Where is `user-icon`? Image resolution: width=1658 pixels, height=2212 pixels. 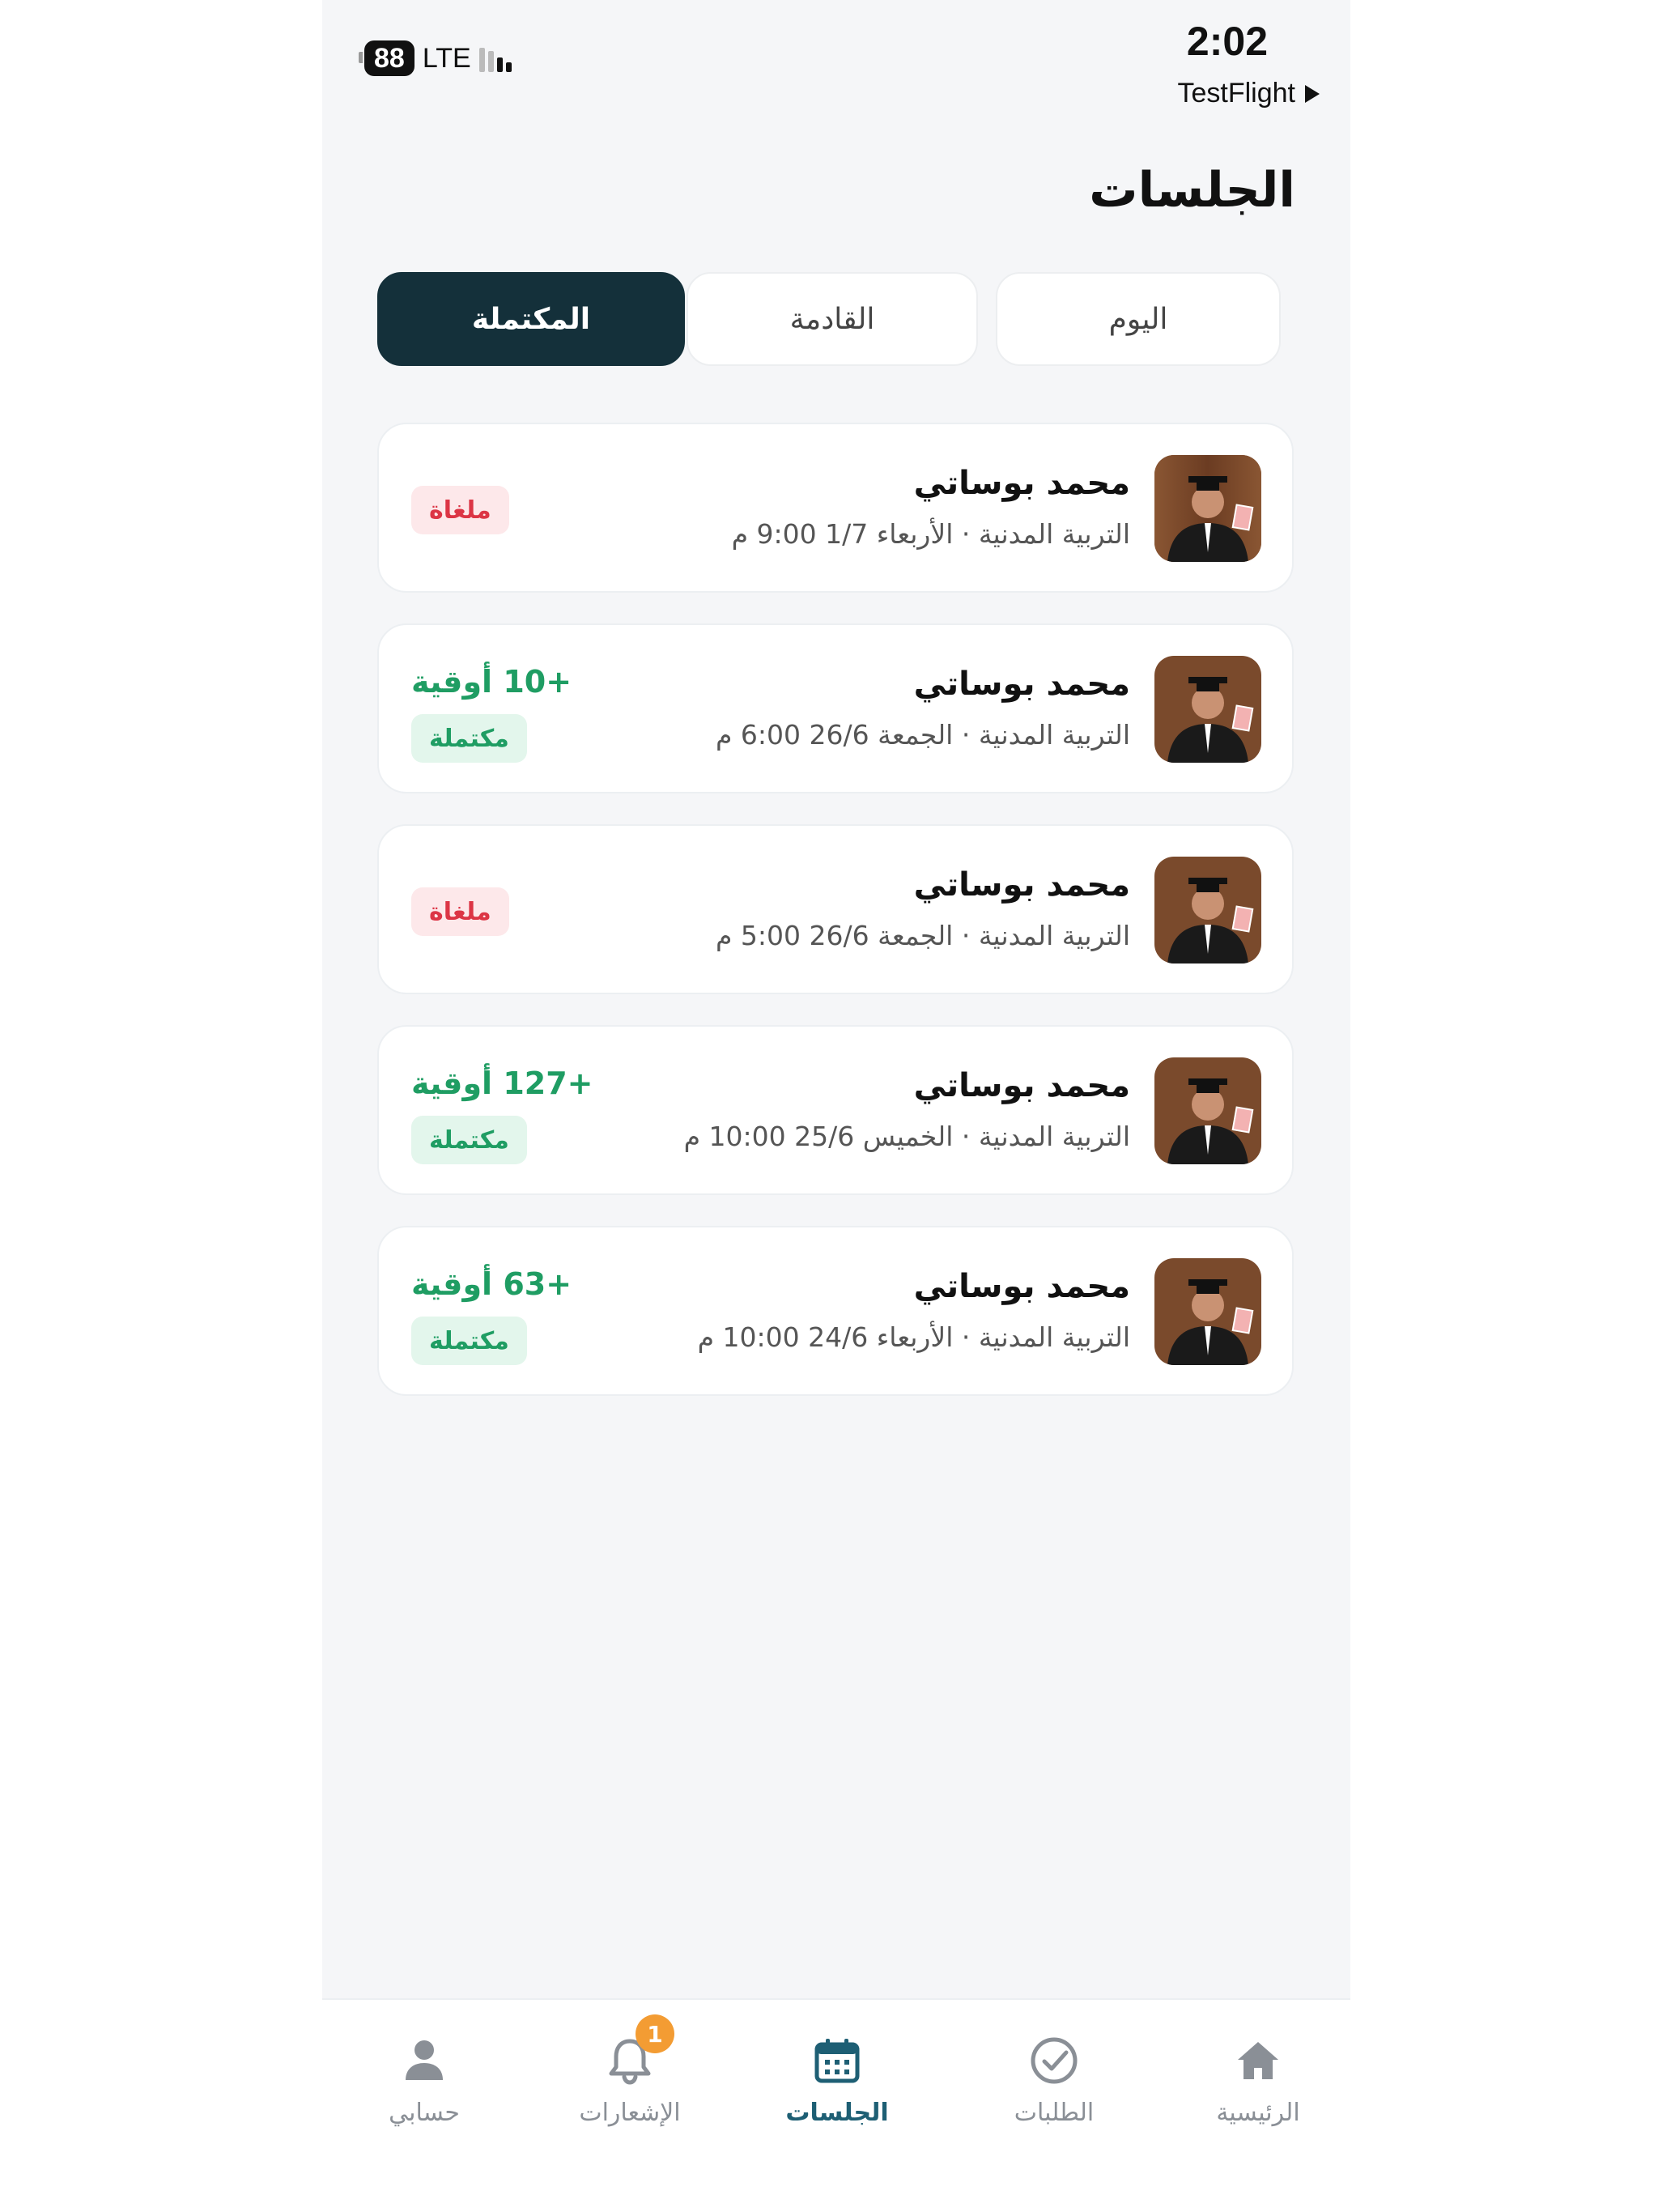 user-icon is located at coordinates (424, 2061).